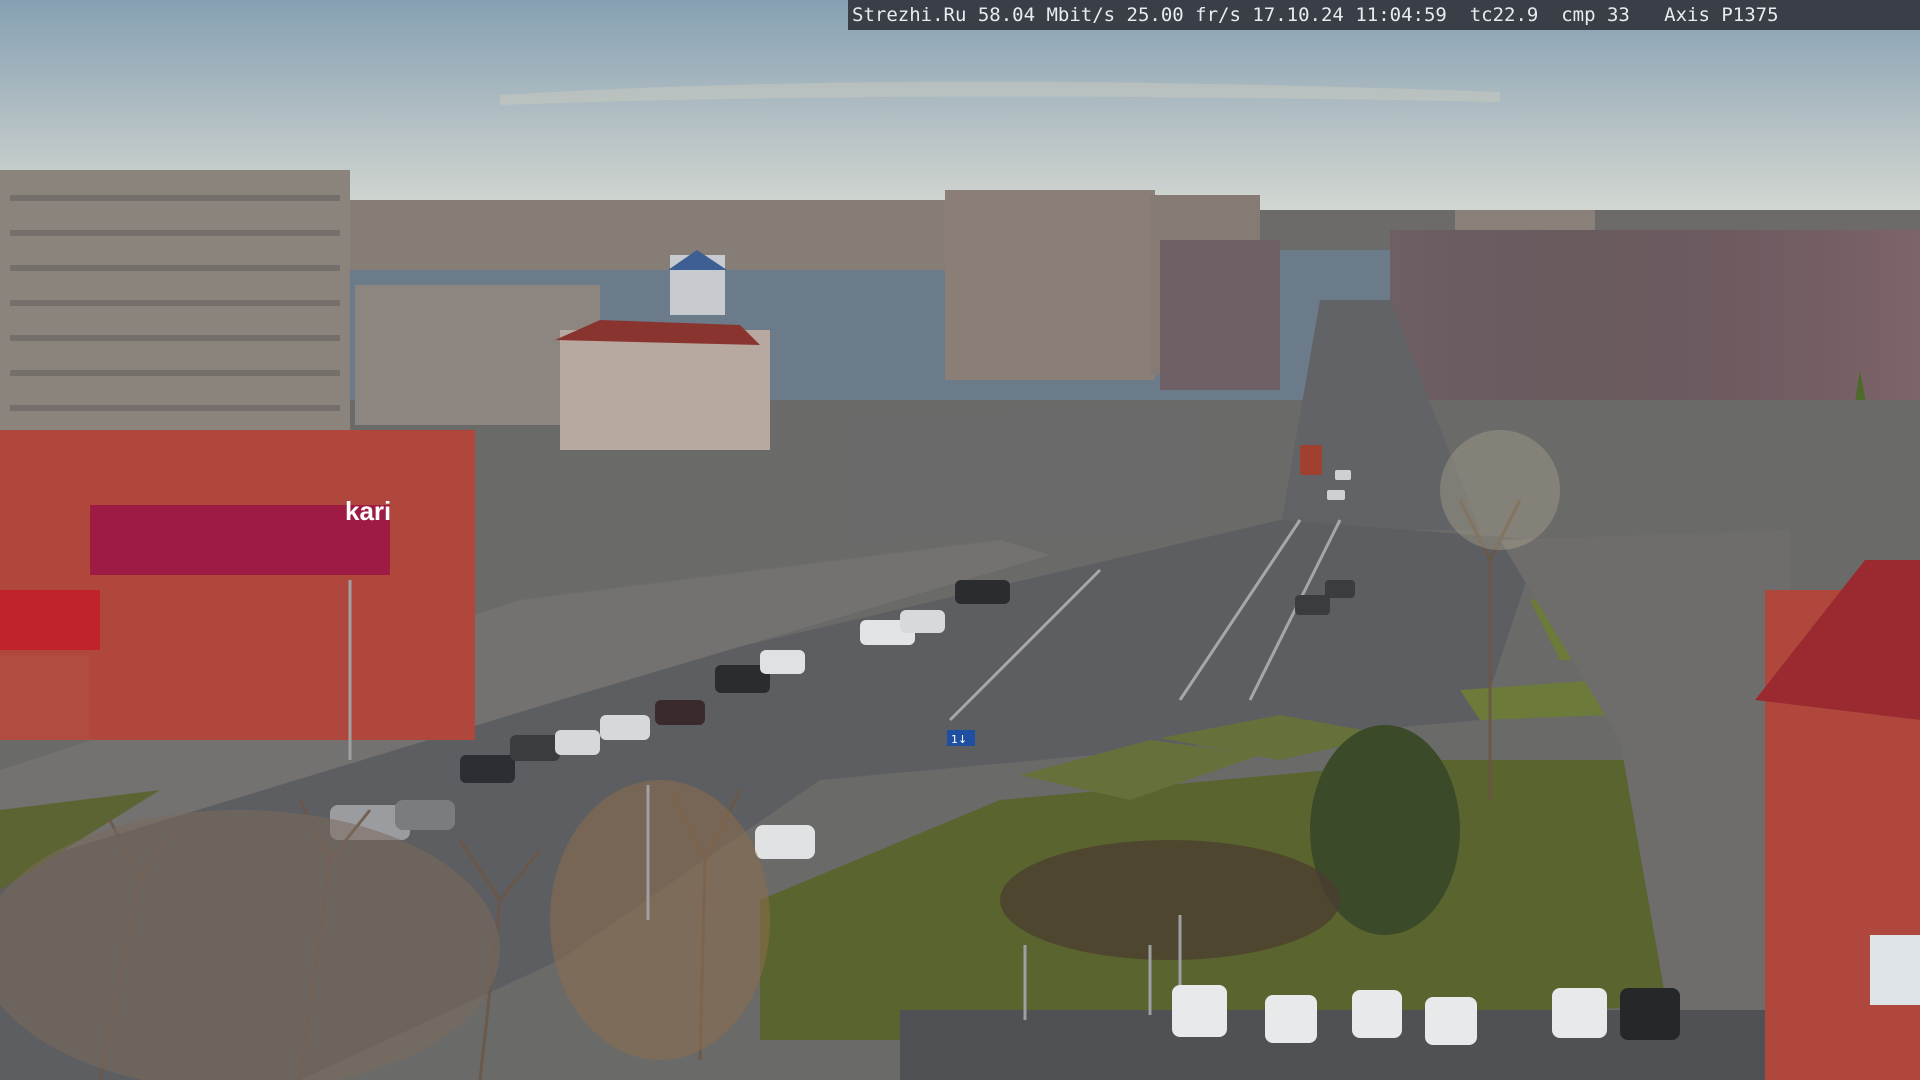 Image resolution: width=1920 pixels, height=1080 pixels. Describe the element at coordinates (1025, 472) in the screenshot. I see `plaza` at that location.